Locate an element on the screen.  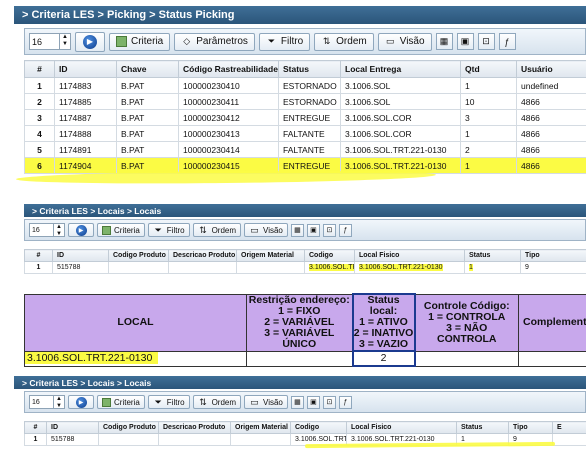
column-header: Código Rastreabilidade is located at coordinates (228, 69).